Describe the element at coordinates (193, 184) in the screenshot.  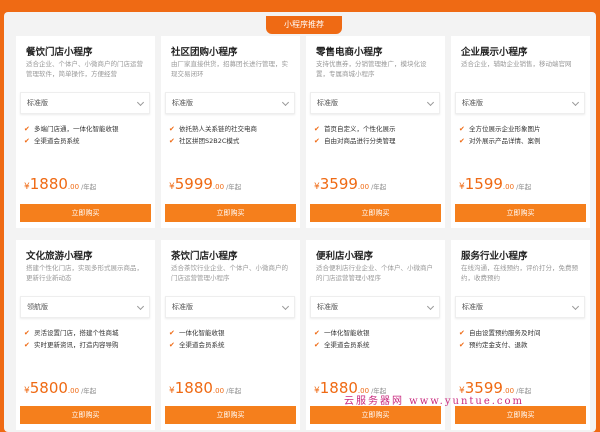
I see `price-amount: 5999` at that location.